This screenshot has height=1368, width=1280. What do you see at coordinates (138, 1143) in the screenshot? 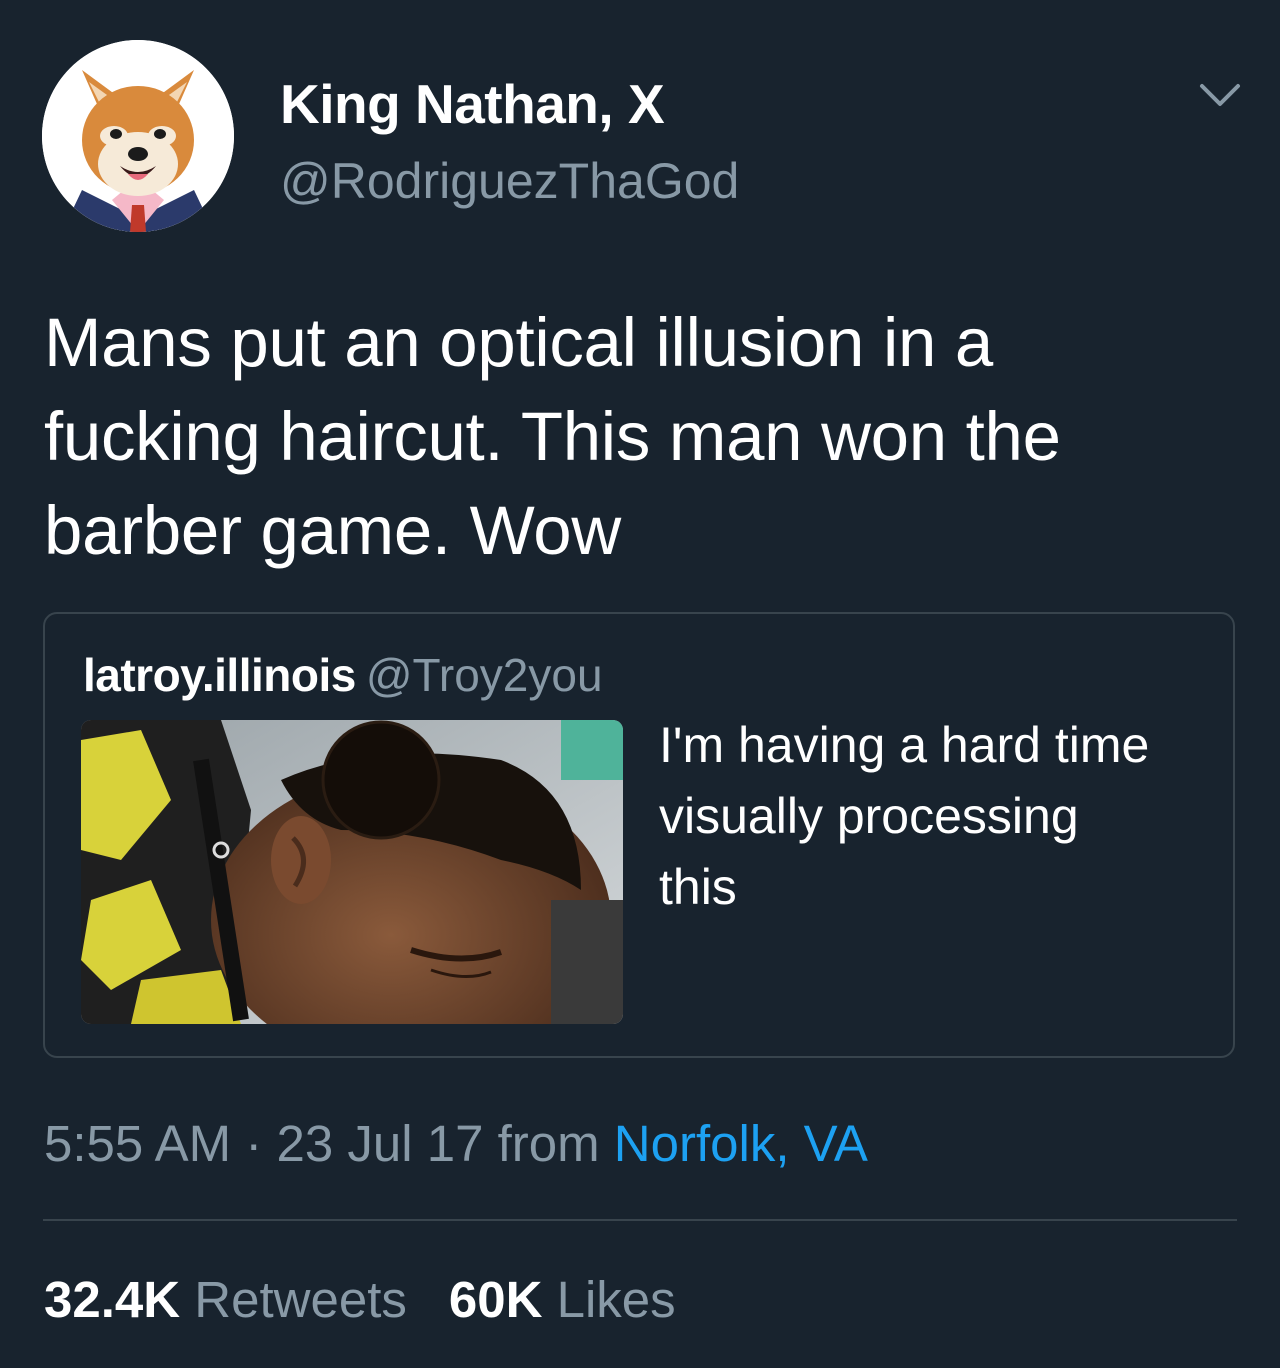
I see `tweet-time: 5:55 AM` at bounding box center [138, 1143].